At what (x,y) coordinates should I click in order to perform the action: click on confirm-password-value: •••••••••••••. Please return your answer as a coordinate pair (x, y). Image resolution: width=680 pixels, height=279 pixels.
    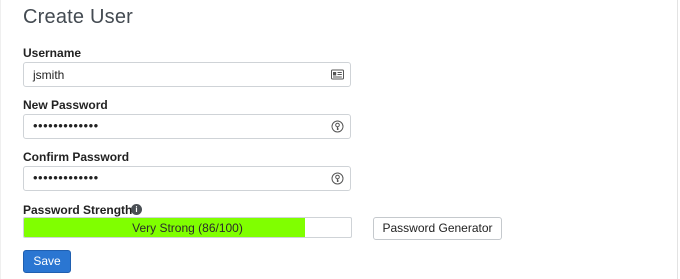
    Looking at the image, I should click on (66, 177).